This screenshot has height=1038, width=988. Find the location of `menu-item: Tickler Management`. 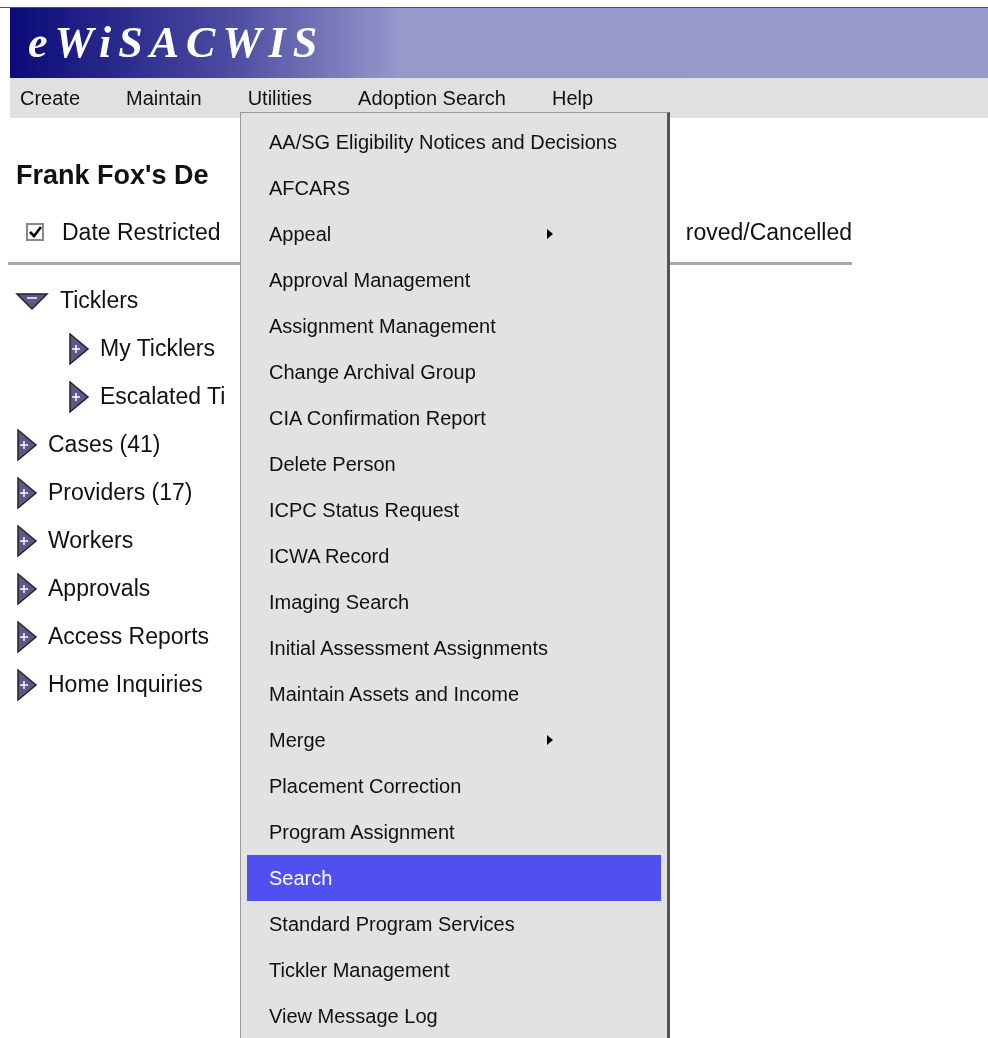

menu-item: Tickler Management is located at coordinates (454, 970).